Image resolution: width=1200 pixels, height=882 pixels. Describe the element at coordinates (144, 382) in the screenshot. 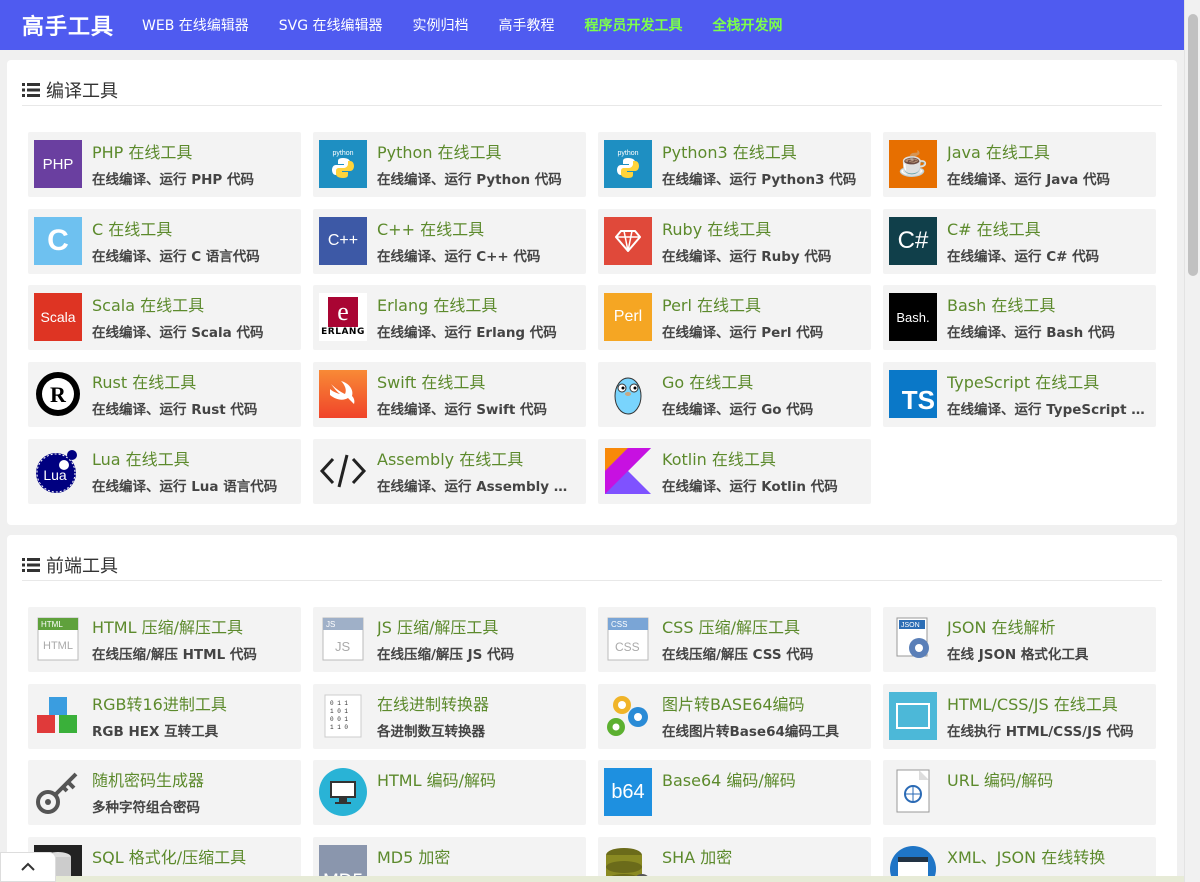

I see `tool-name: Rust 在线工具` at that location.